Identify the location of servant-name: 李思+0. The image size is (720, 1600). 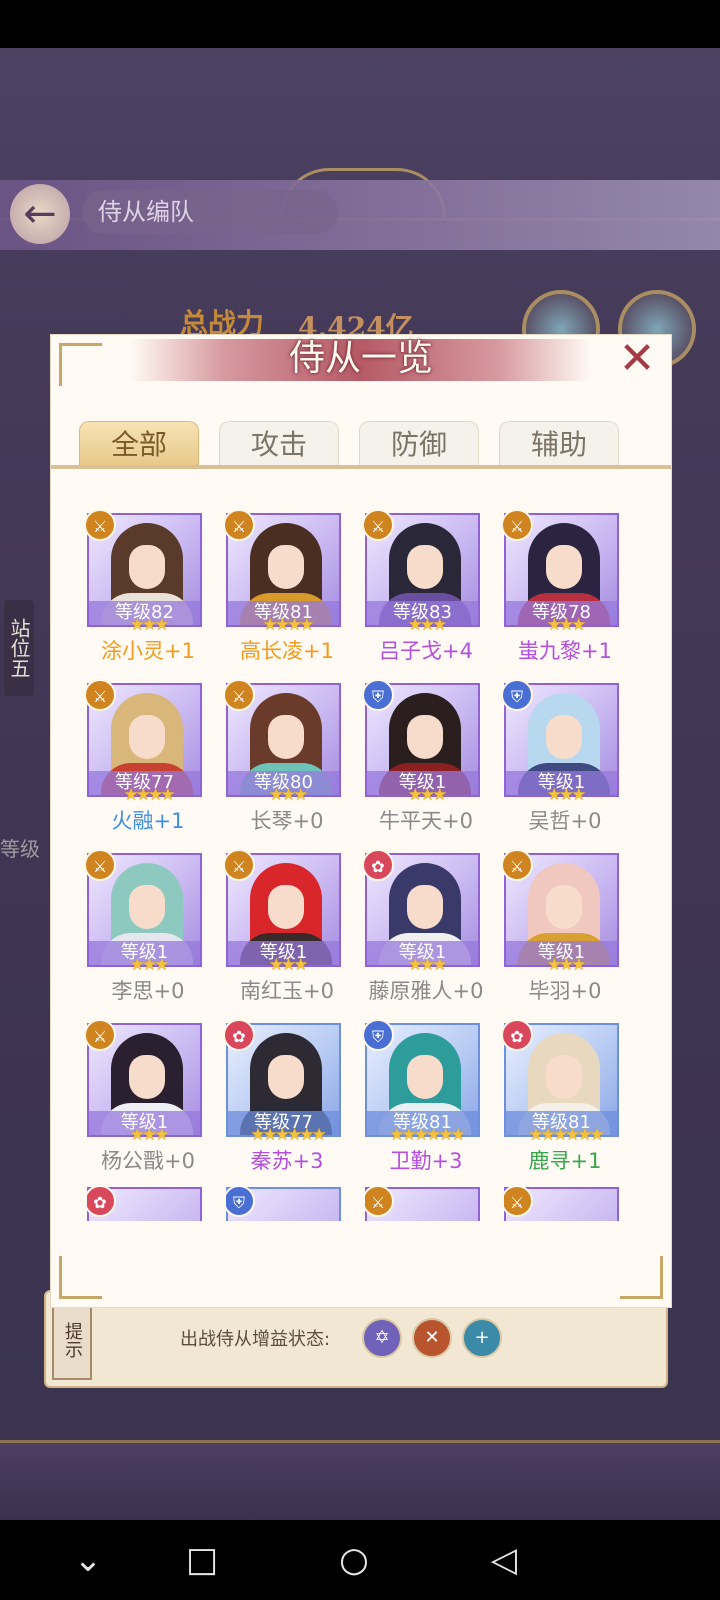
(148, 991).